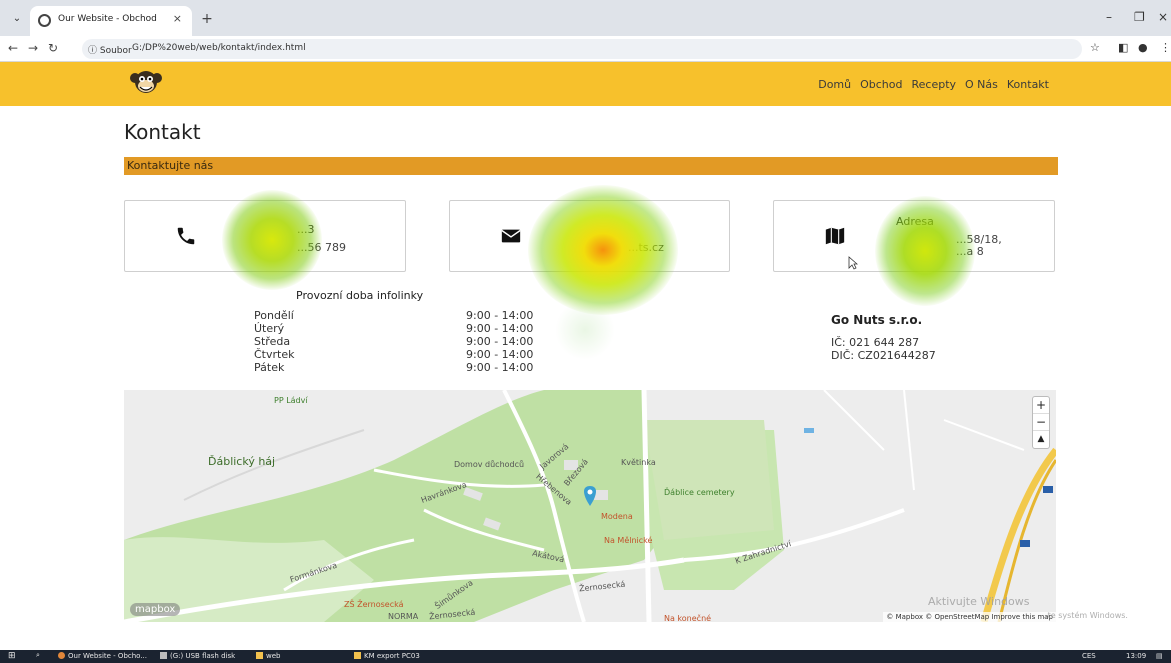 Image resolution: width=1171 pixels, height=663 pixels. What do you see at coordinates (1028, 84) in the screenshot?
I see `nav-kontakt: Kontakt` at bounding box center [1028, 84].